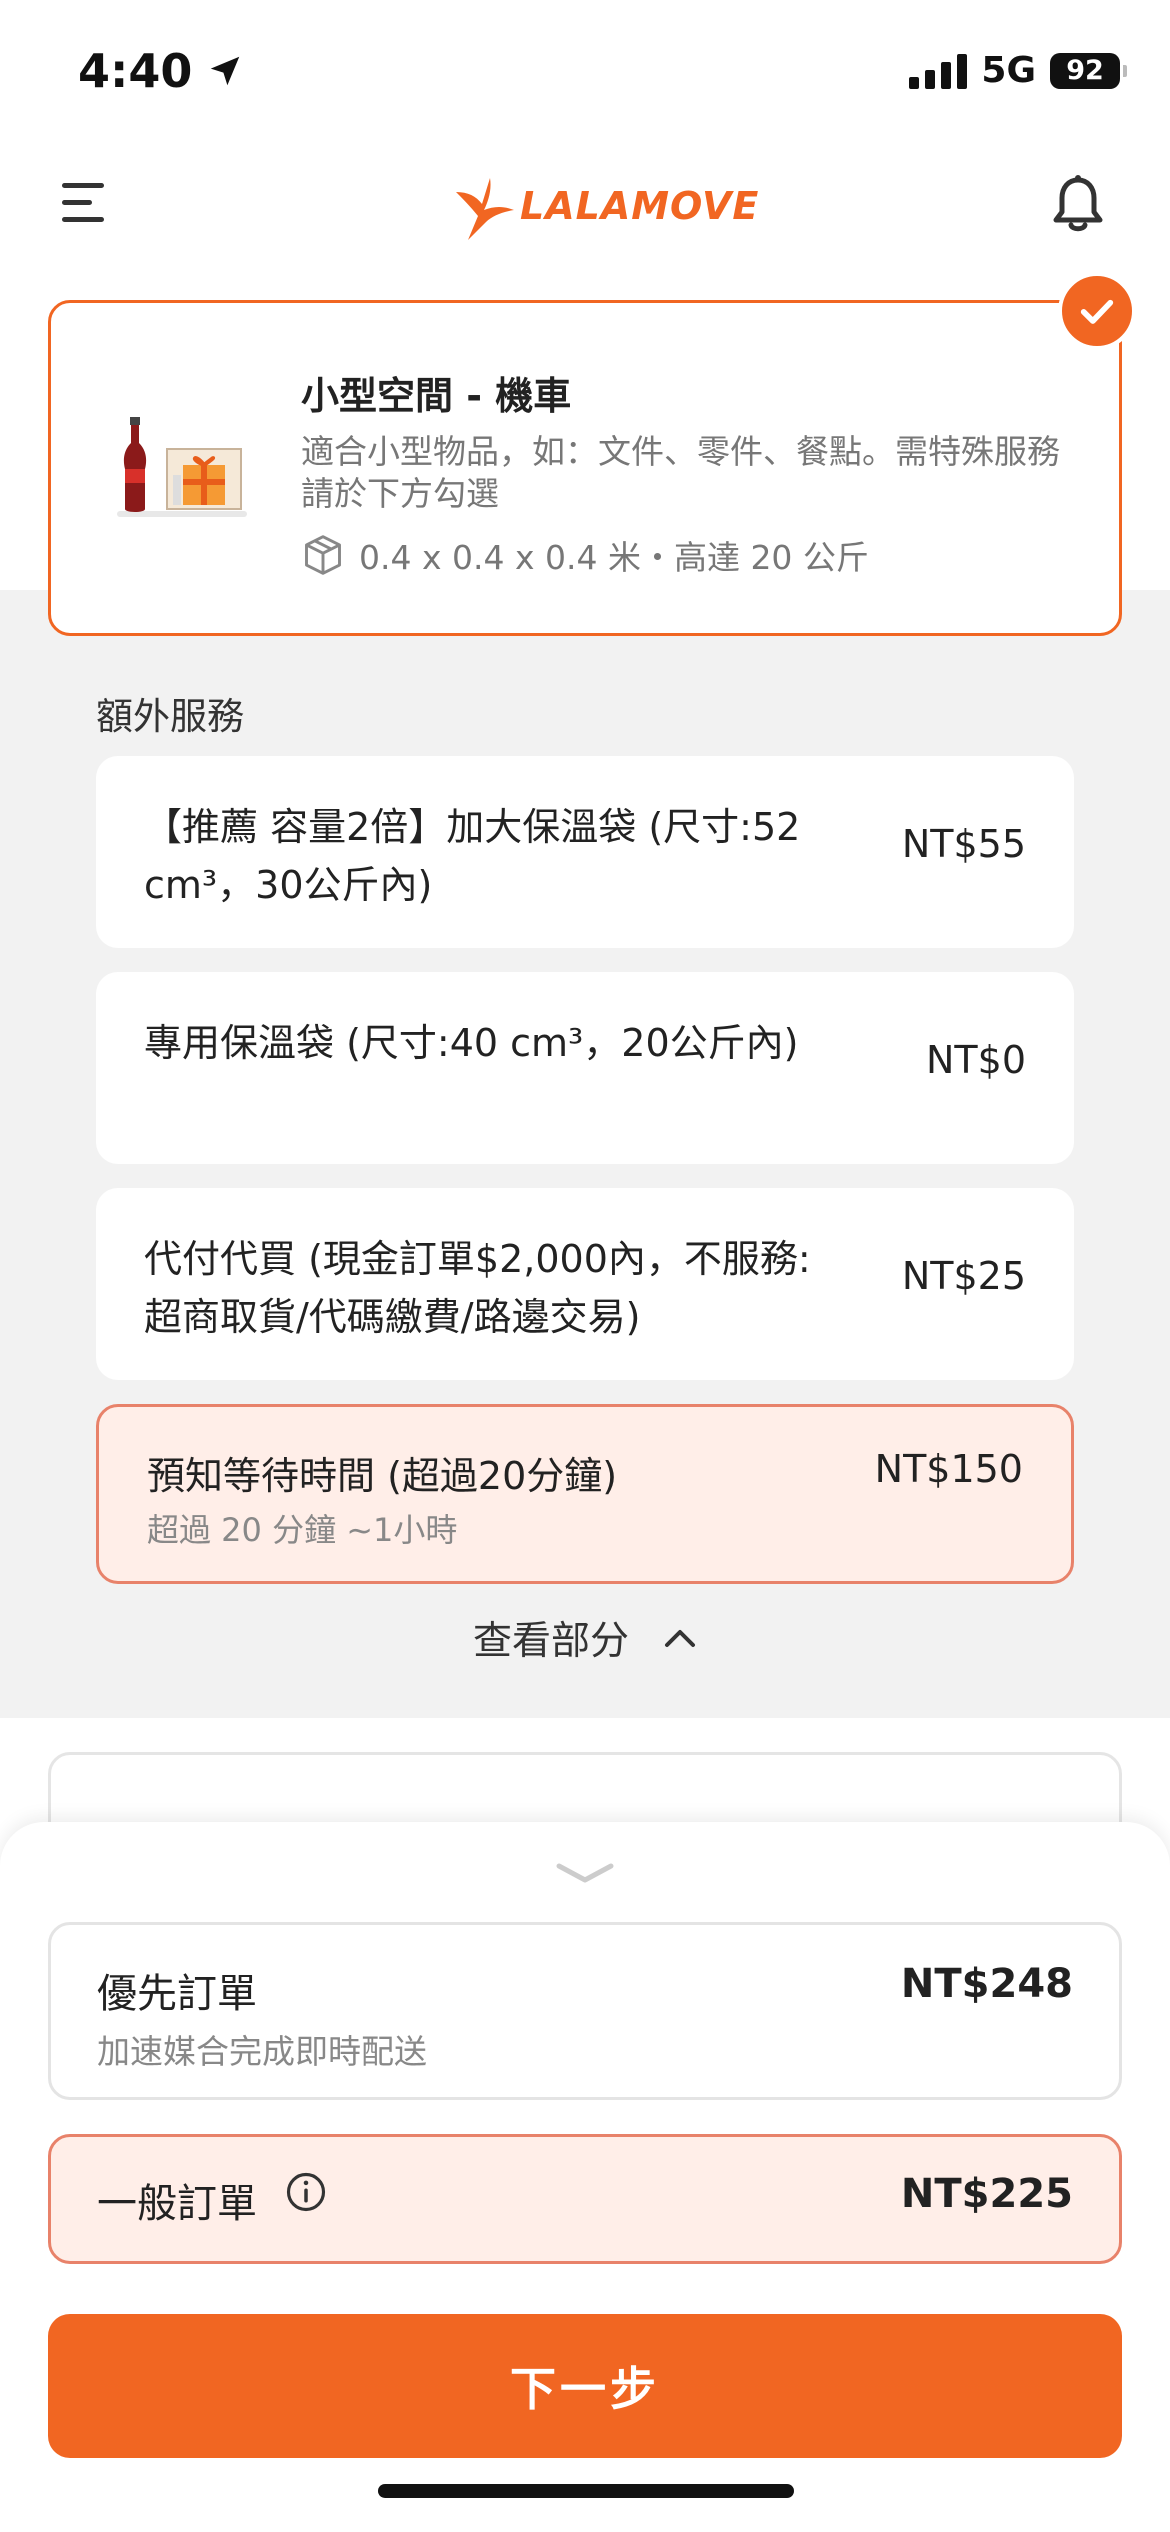 The width and height of the screenshot is (1170, 2532). Describe the element at coordinates (1085, 70) in the screenshot. I see `battery-level: 92` at that location.